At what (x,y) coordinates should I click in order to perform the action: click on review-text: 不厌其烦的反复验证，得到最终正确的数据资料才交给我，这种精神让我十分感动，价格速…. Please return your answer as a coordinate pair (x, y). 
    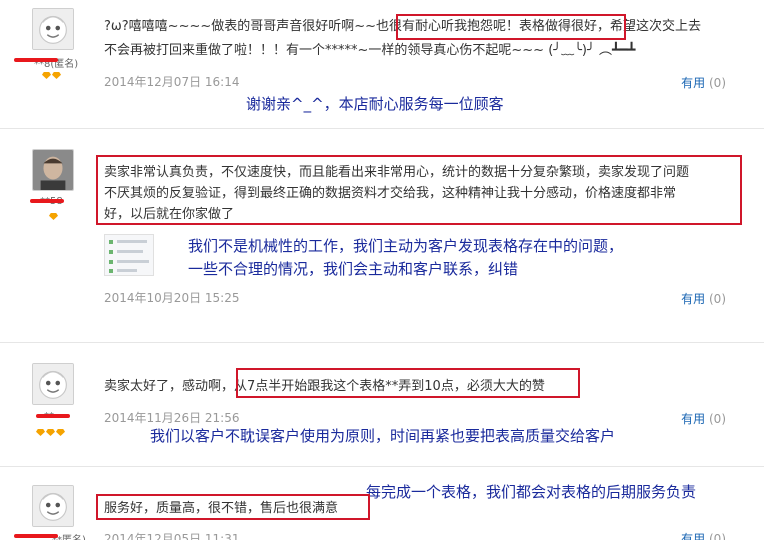
    Looking at the image, I should click on (390, 193).